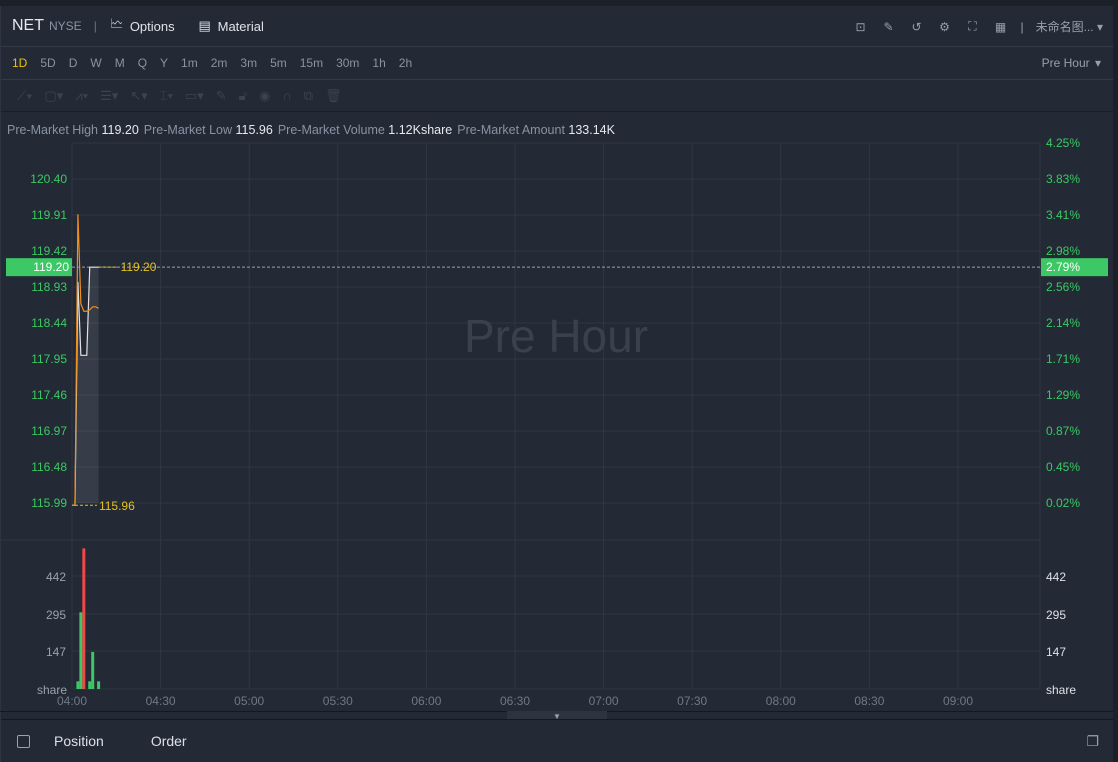 The width and height of the screenshot is (1118, 762). What do you see at coordinates (161, 701) in the screenshot?
I see `time-tick: 04:30` at bounding box center [161, 701].